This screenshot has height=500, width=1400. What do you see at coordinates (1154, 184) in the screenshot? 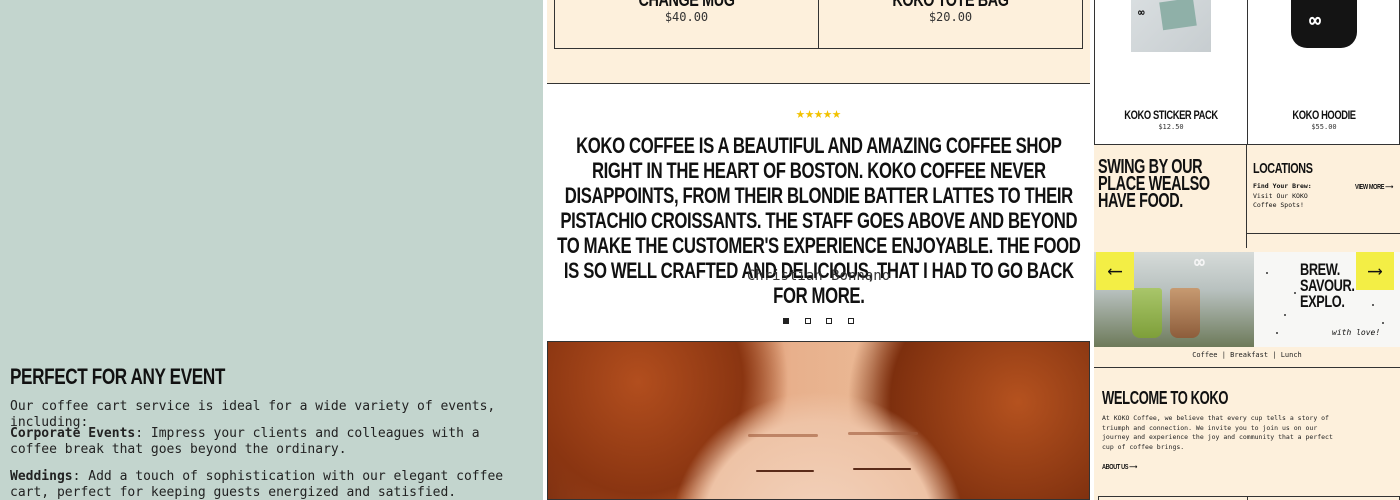
I see `food-callout-text: SWING BY OUR PLACE WEALSO HAVE FOOD.` at bounding box center [1154, 184].